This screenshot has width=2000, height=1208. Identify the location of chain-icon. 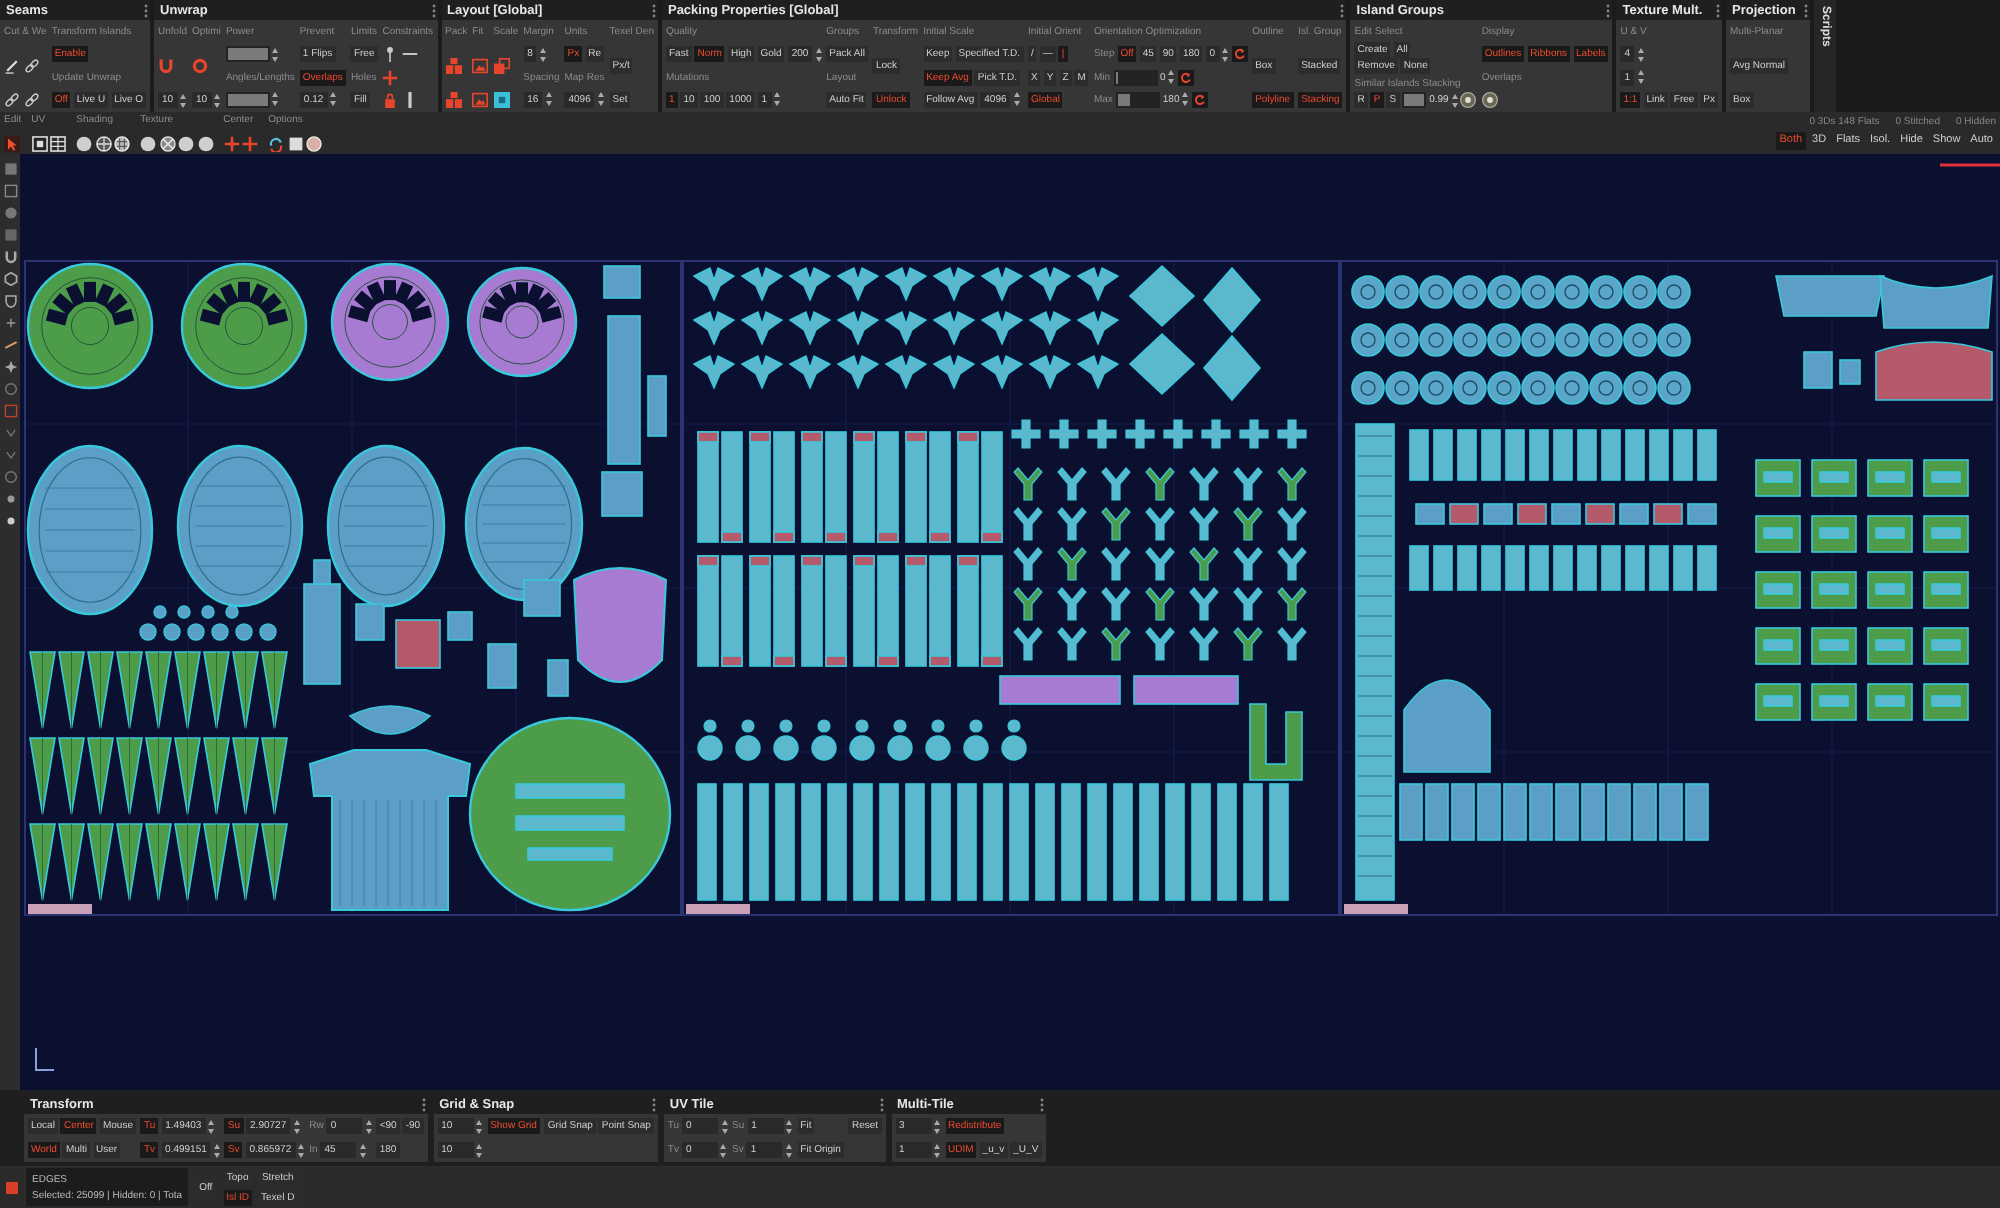
(31, 66).